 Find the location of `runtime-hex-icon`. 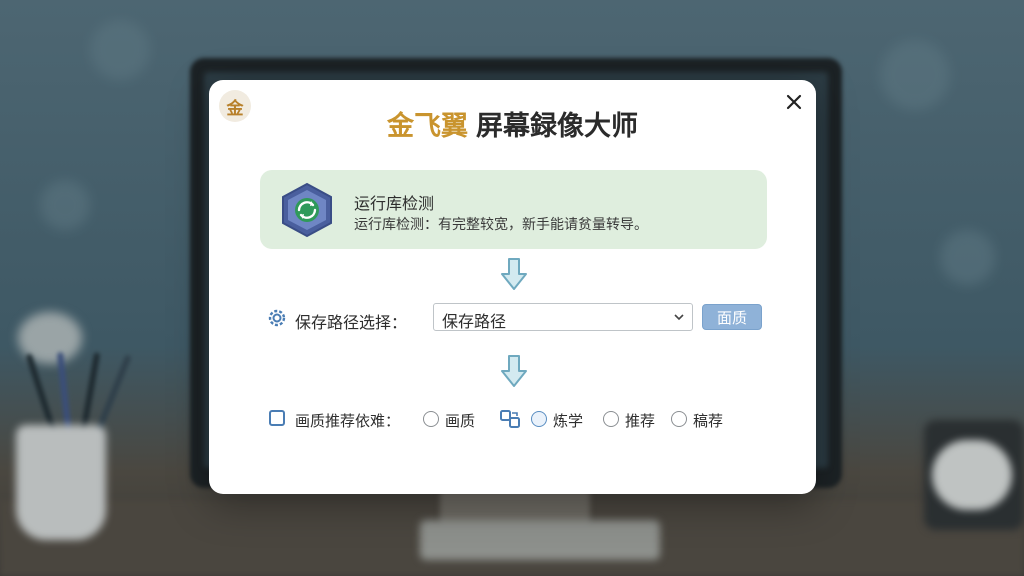

runtime-hex-icon is located at coordinates (307, 210).